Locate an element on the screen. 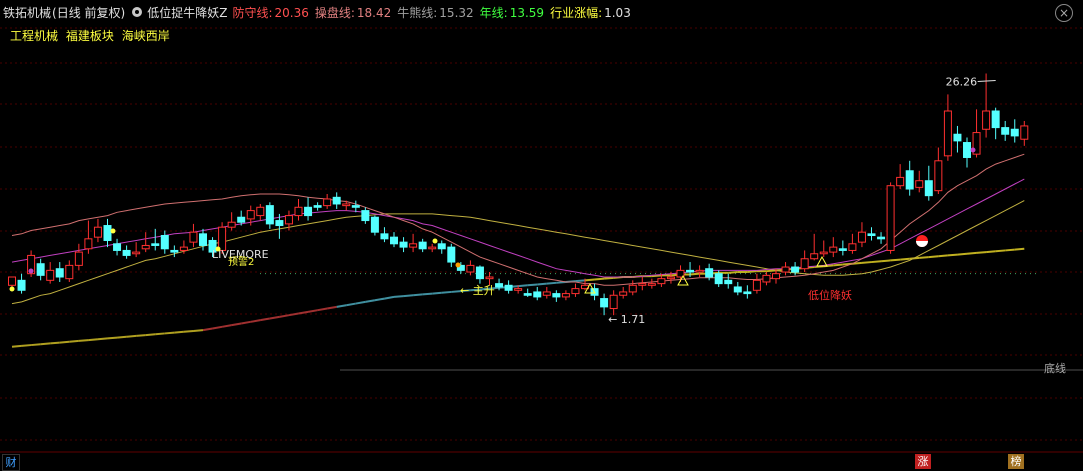 The height and width of the screenshot is (471, 1083). tag-item: 海峡西岸 is located at coordinates (146, 36).